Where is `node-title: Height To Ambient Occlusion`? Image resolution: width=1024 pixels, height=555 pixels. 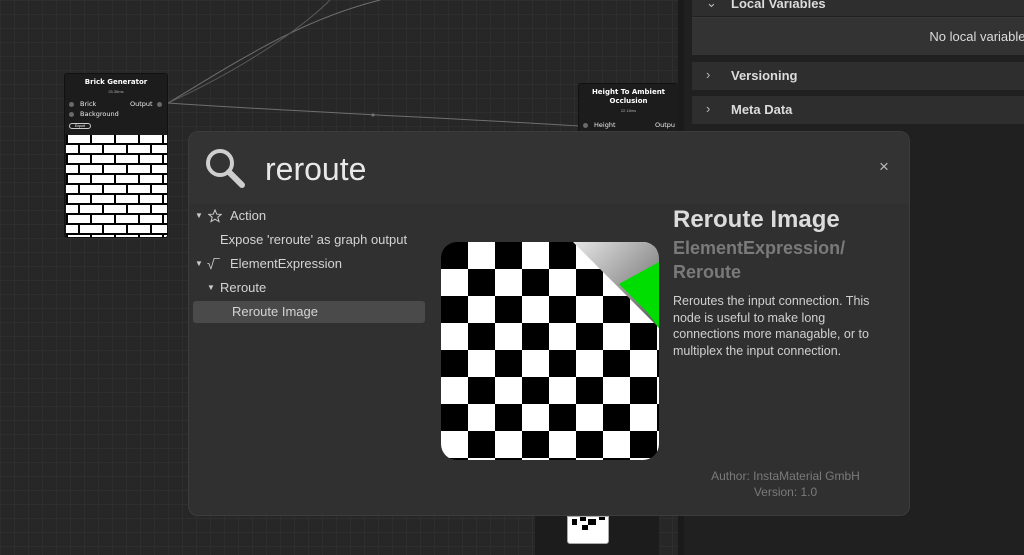
node-title: Height To Ambient Occlusion is located at coordinates (628, 96).